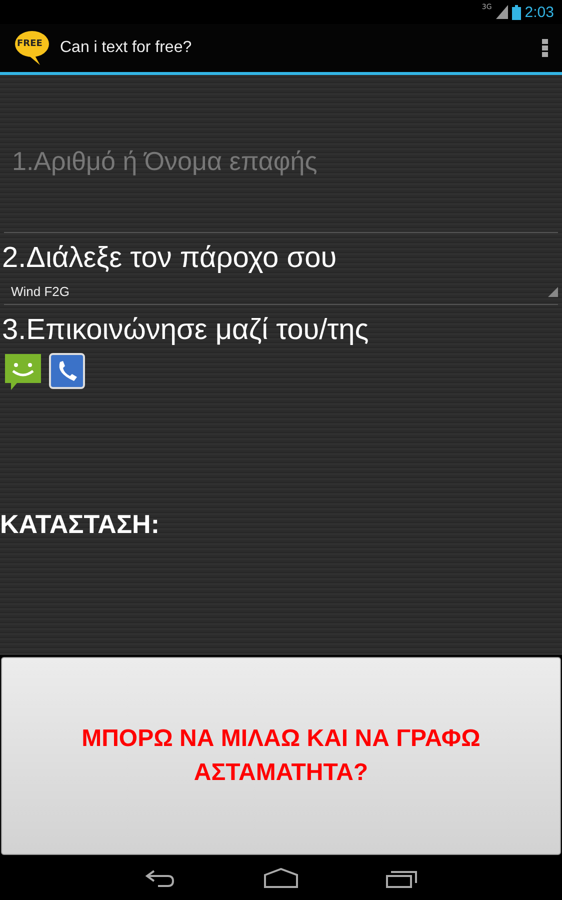 The width and height of the screenshot is (562, 900). I want to click on app-title: Can i text for free?, so click(126, 48).